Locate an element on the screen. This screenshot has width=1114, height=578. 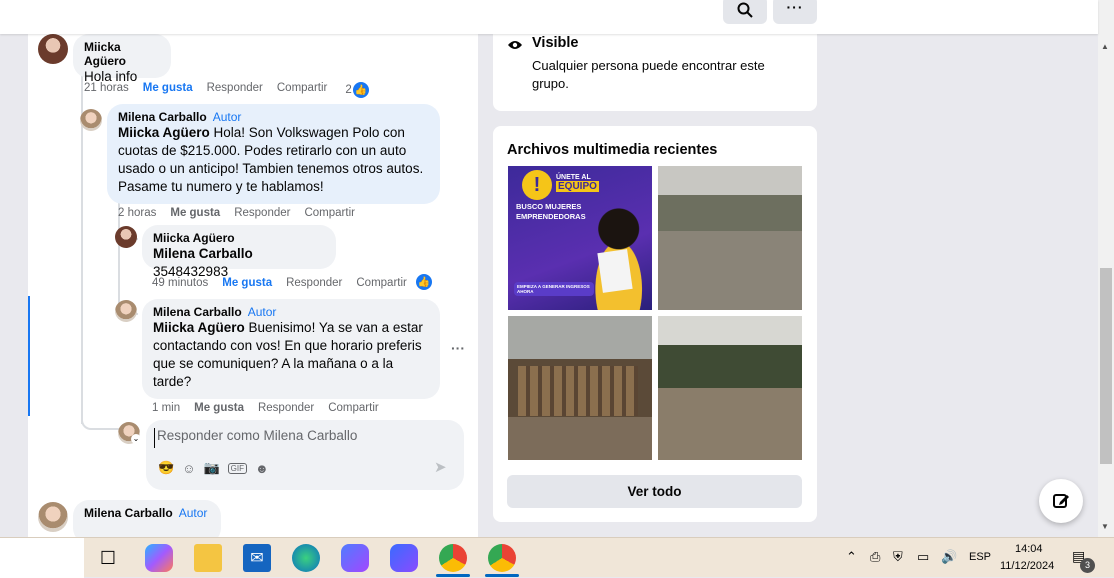
mention: Milena Carballo is located at coordinates (203, 253).